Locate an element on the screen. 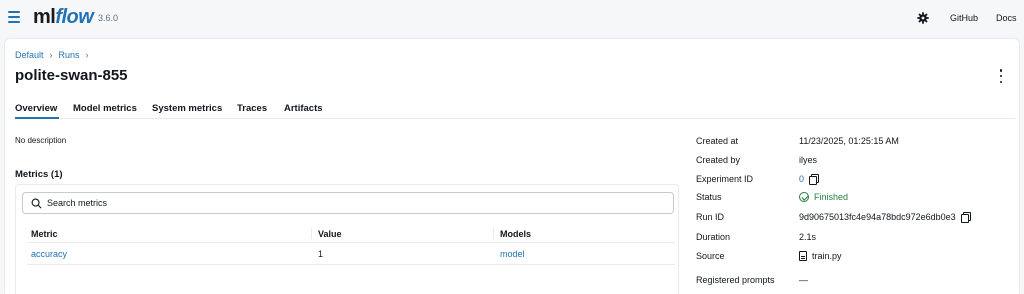 This screenshot has width=1024, height=294. metric-link: accuracy is located at coordinates (49, 254).